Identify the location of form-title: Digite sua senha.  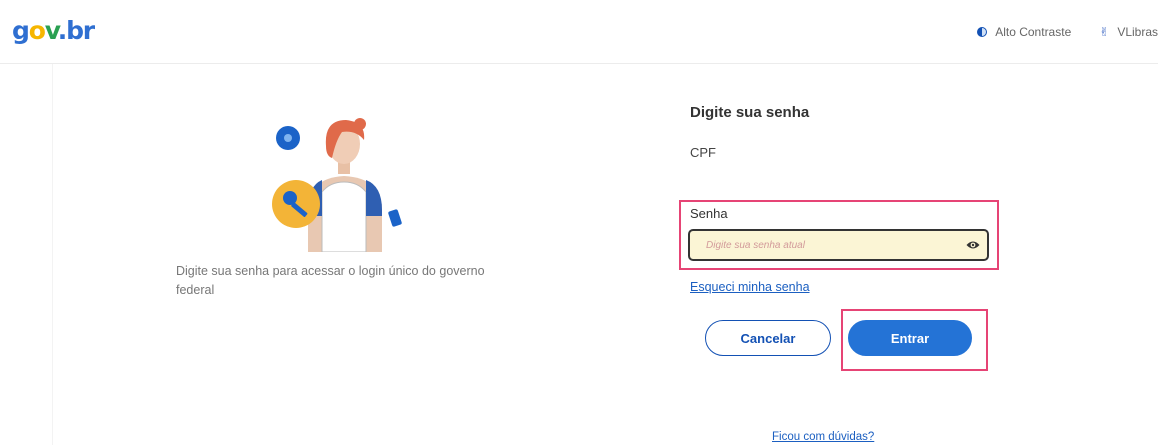
(750, 112).